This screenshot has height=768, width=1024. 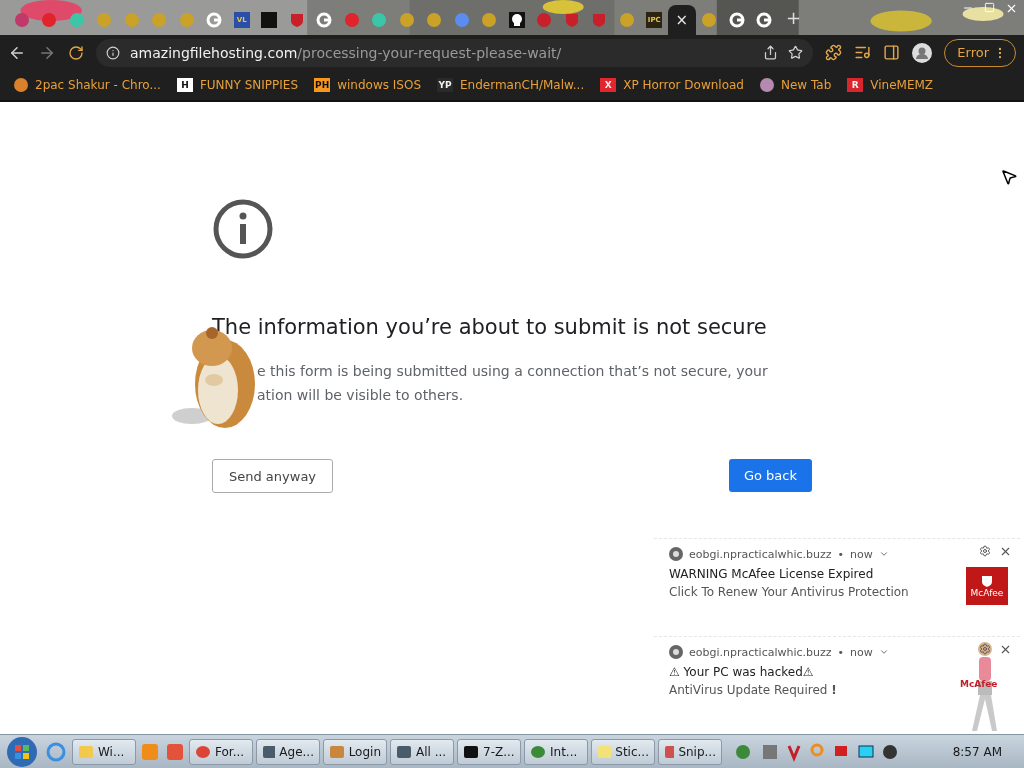 What do you see at coordinates (175, 751) in the screenshot?
I see `app-icon` at bounding box center [175, 751].